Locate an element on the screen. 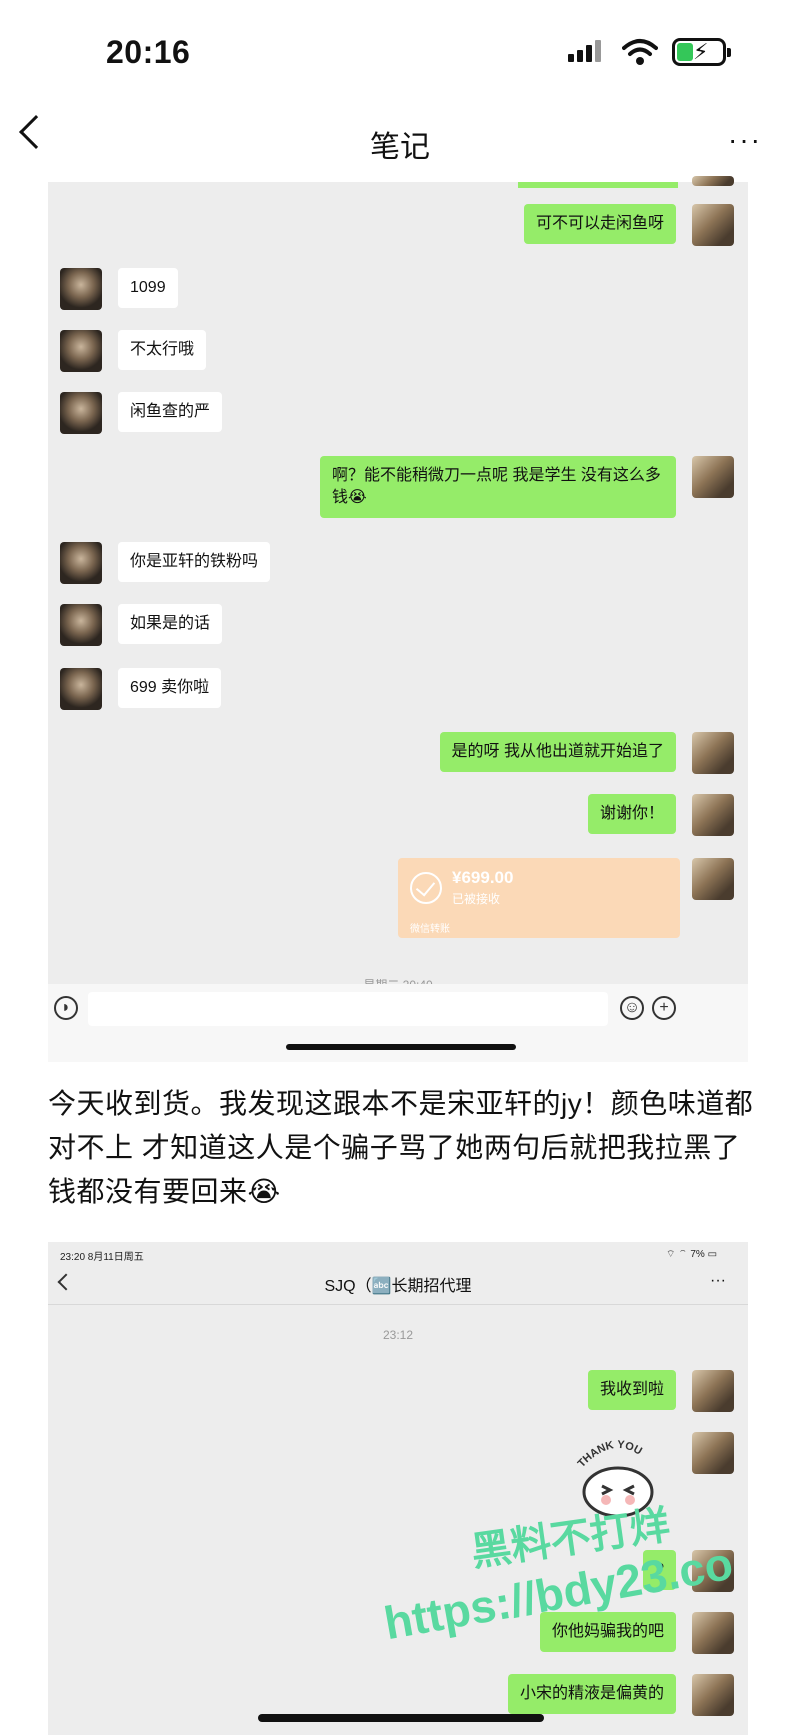 The width and height of the screenshot is (800, 1735). chat-message: 啊？能不能稍微刀一点呢 我是学生 没有这么多钱😭 is located at coordinates (498, 487).